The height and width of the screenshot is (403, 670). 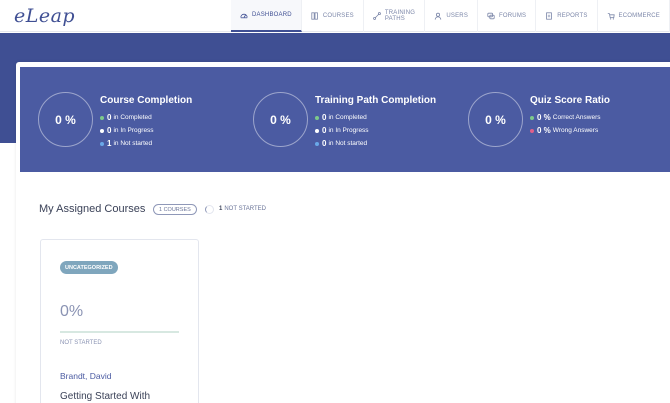 I want to click on nav-dashboard-label: DASHBOARD, so click(x=272, y=15).